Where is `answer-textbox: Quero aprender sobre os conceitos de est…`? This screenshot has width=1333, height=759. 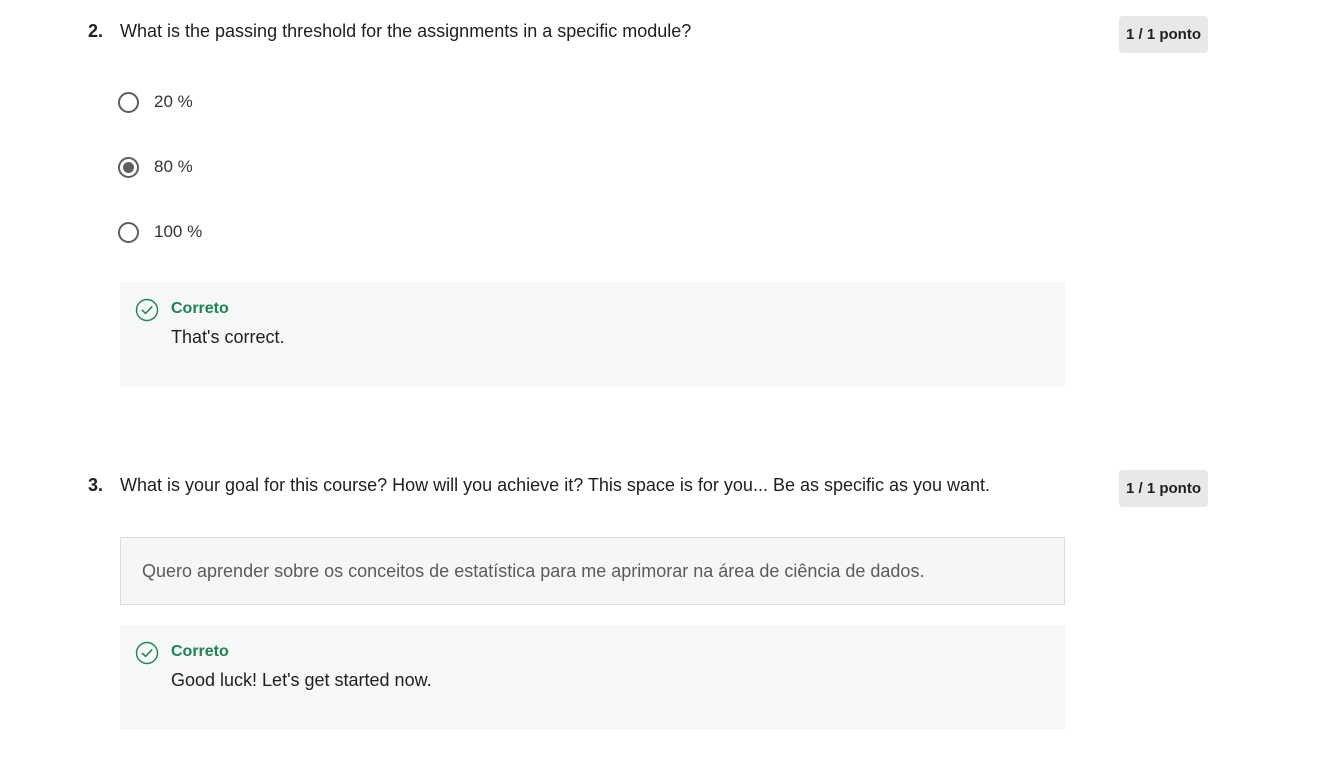
answer-textbox: Quero aprender sobre os conceitos de est… is located at coordinates (592, 571).